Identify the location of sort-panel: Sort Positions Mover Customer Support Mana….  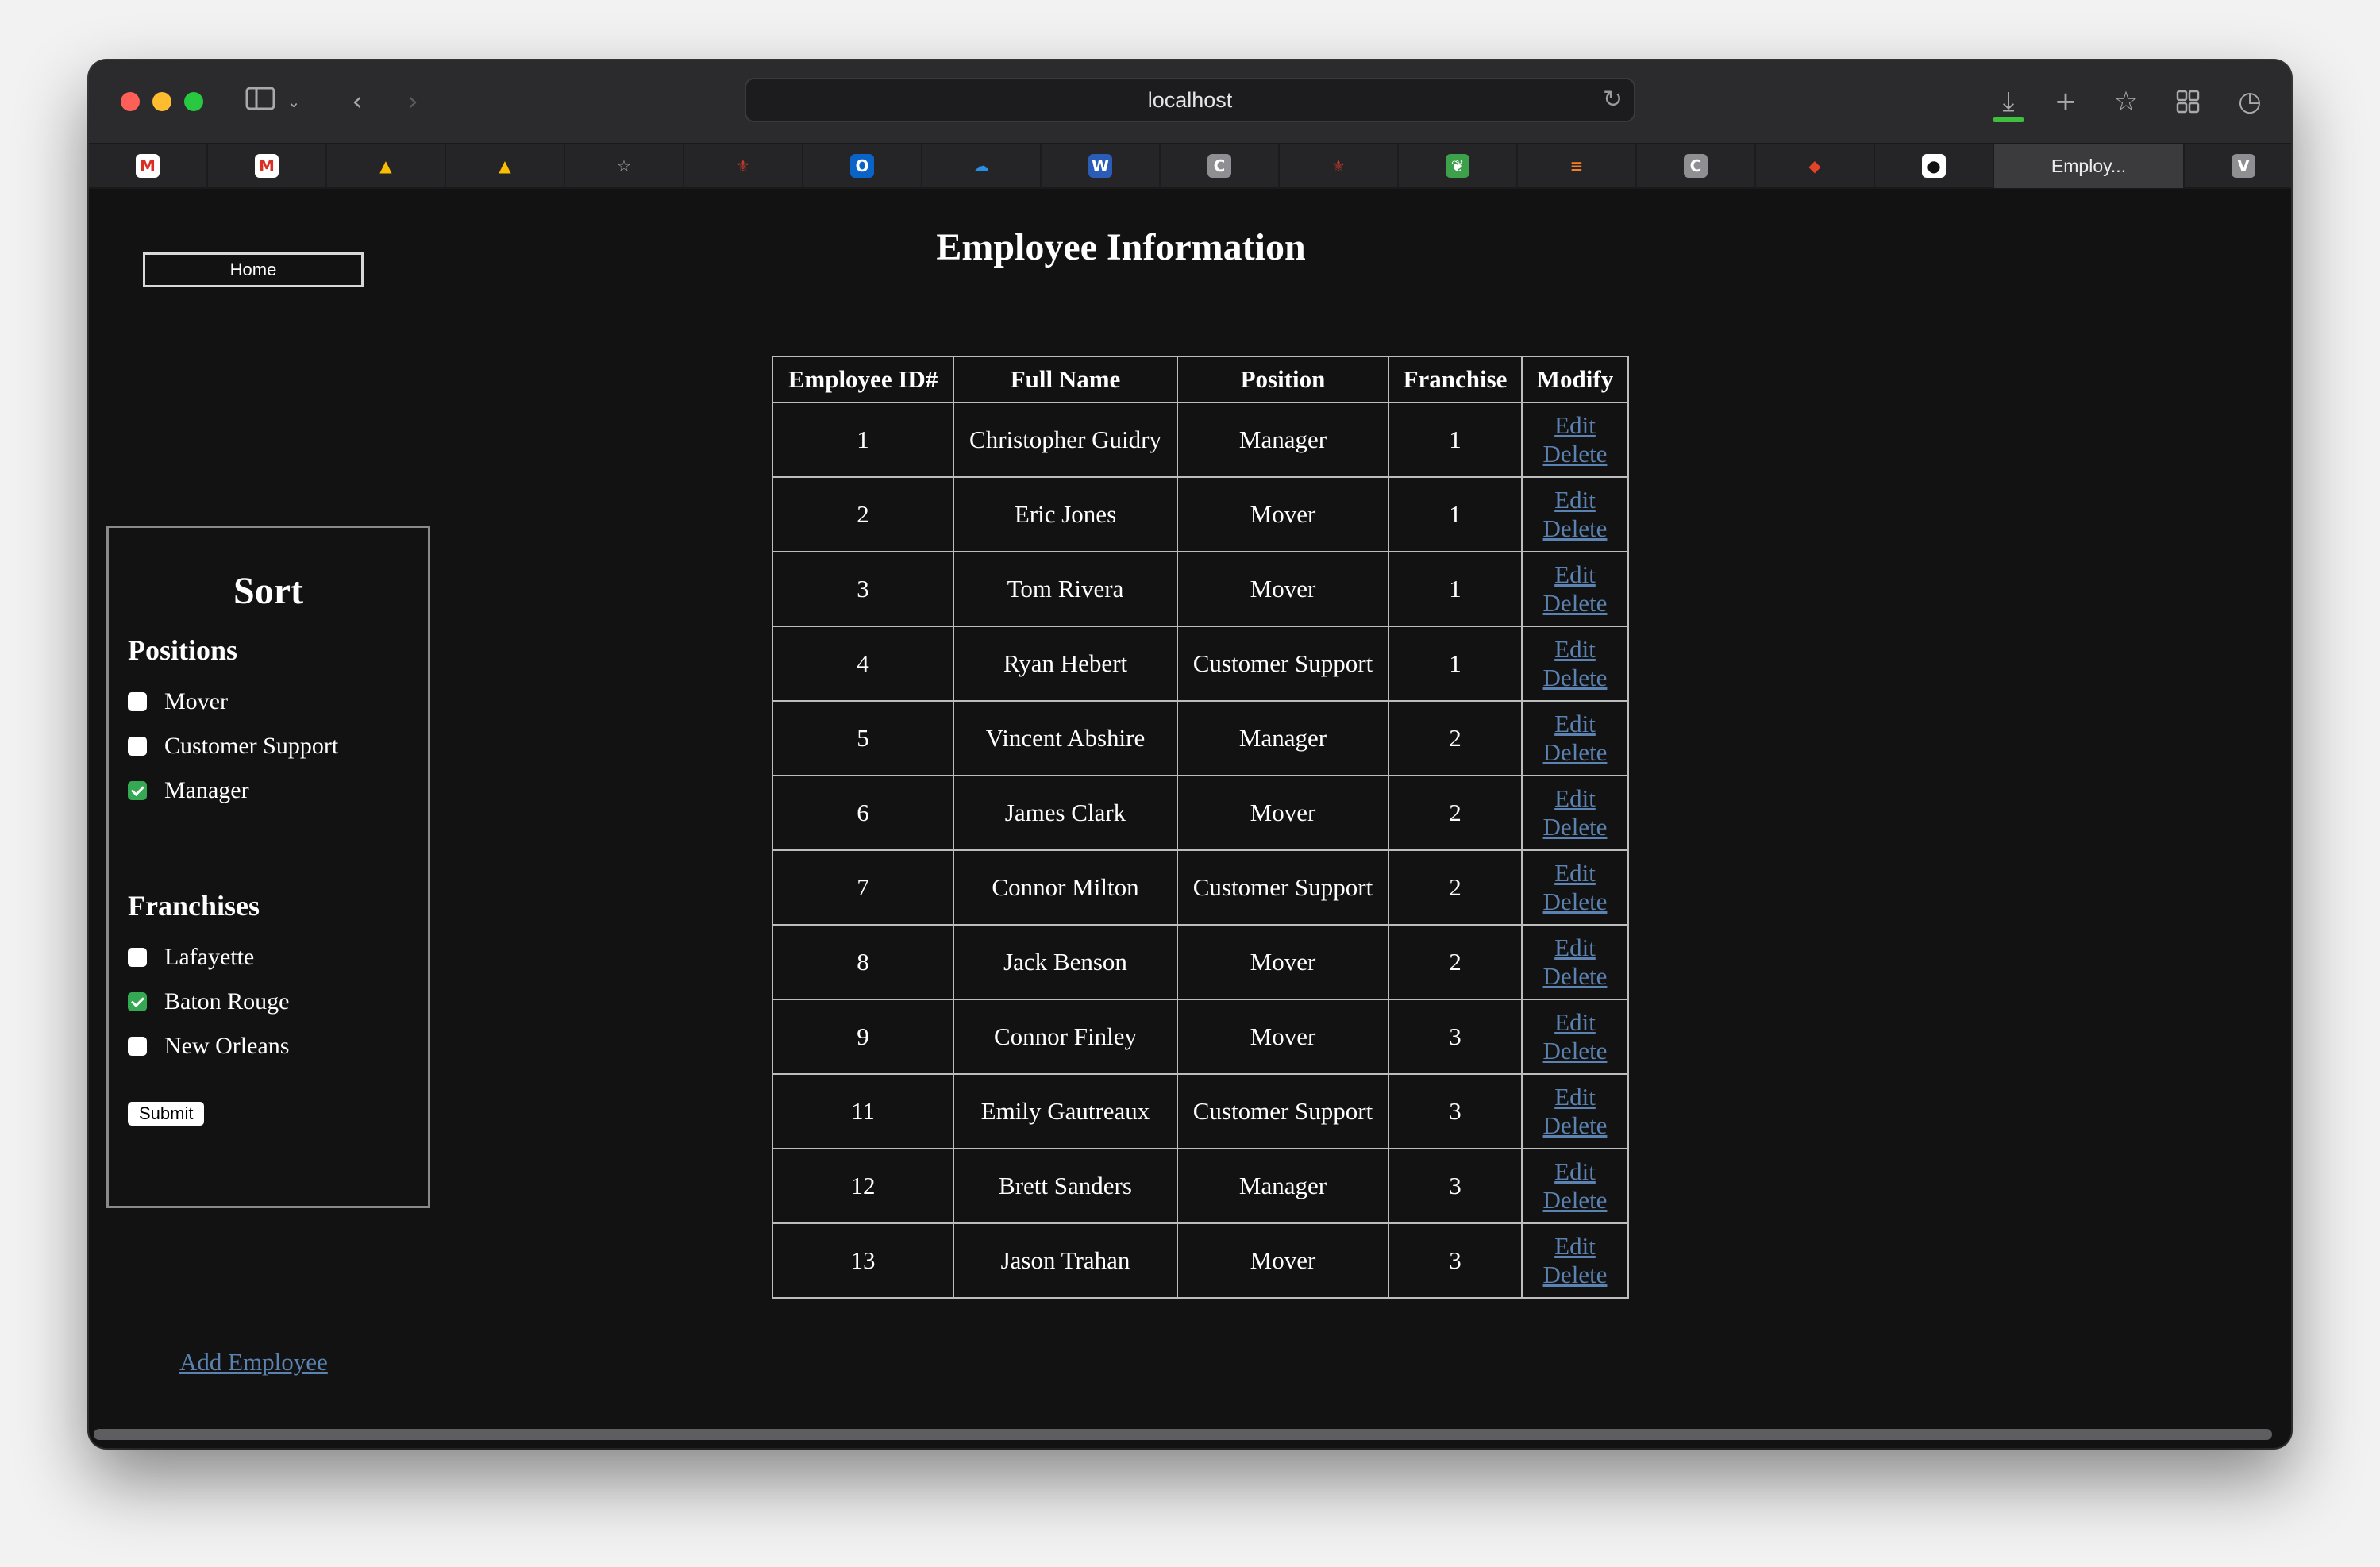
(268, 867).